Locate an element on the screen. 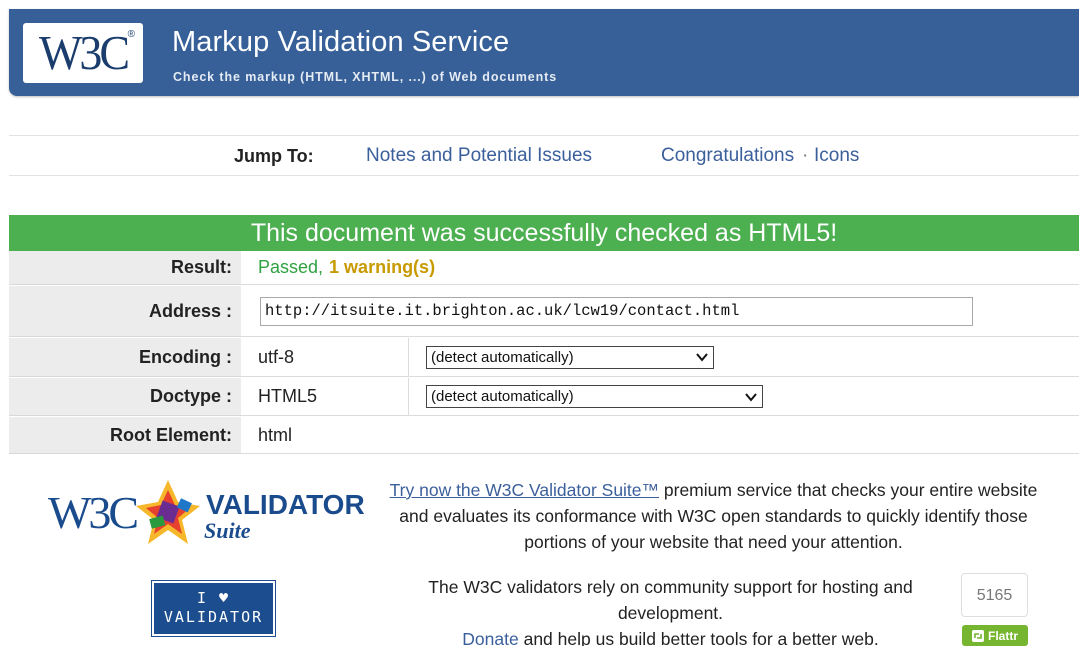  suite-logo-w3c: W3C is located at coordinates (92, 512).